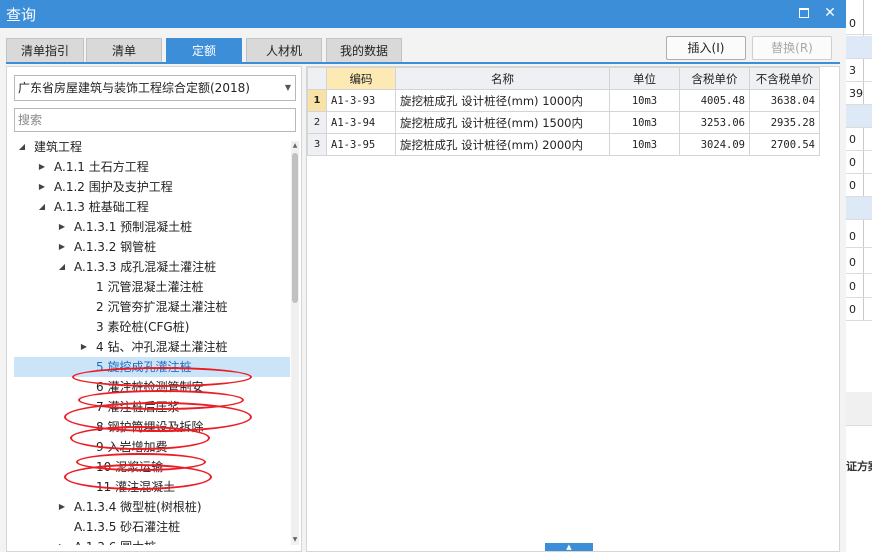  What do you see at coordinates (714, 78) in the screenshot?
I see `header-price-with-tax: 含税单价` at bounding box center [714, 78].